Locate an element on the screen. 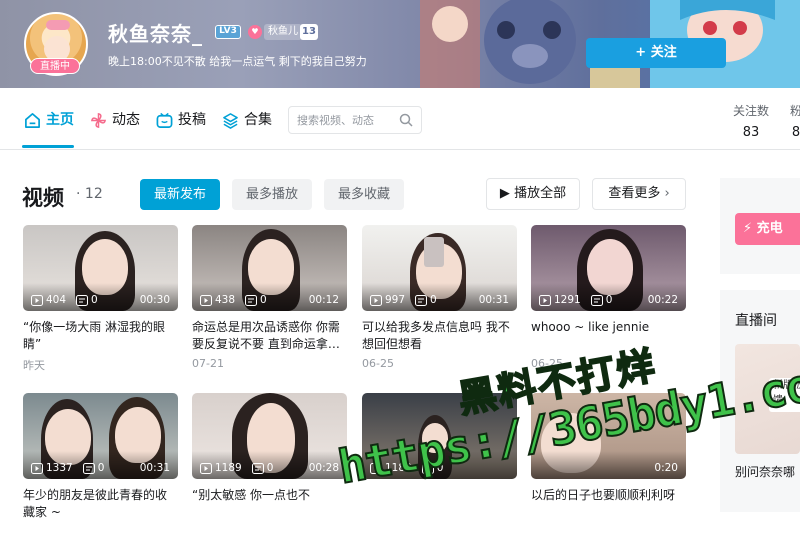  live-room-title: 直播间 is located at coordinates (756, 321).